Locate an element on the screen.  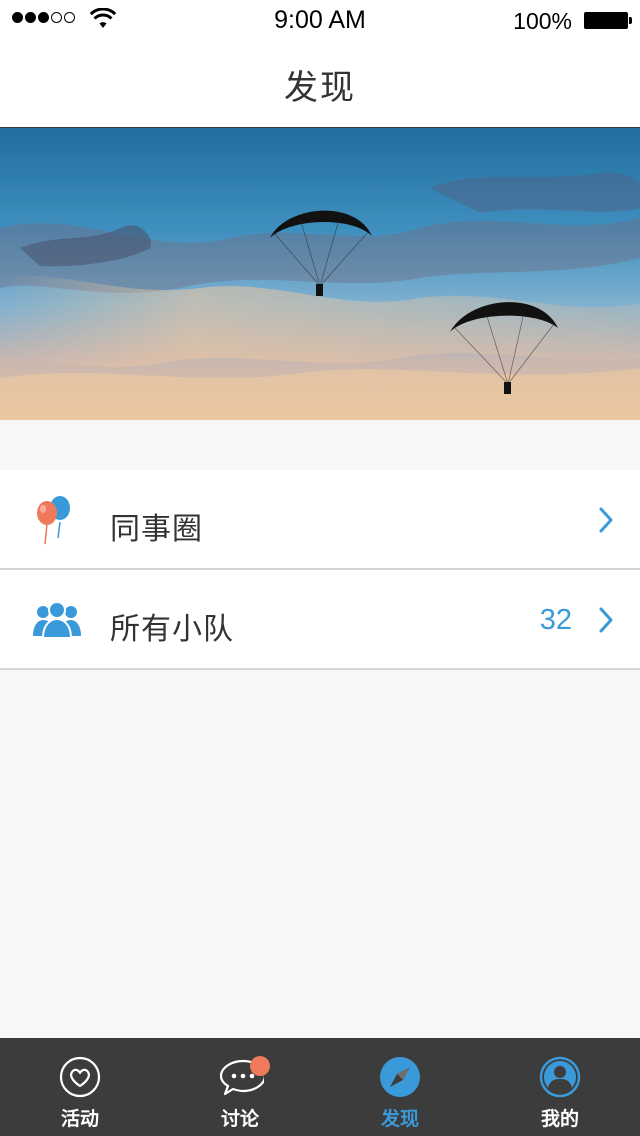
notification-badge is located at coordinates (260, 1066).